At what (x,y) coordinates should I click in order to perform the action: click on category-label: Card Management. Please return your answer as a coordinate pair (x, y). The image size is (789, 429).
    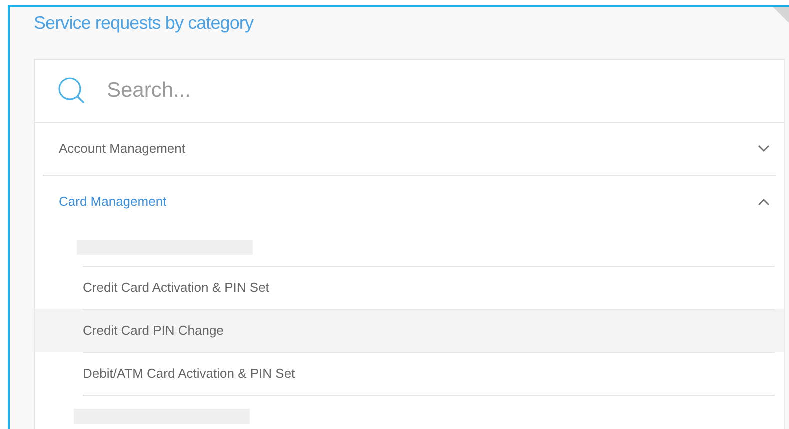
    Looking at the image, I should click on (113, 201).